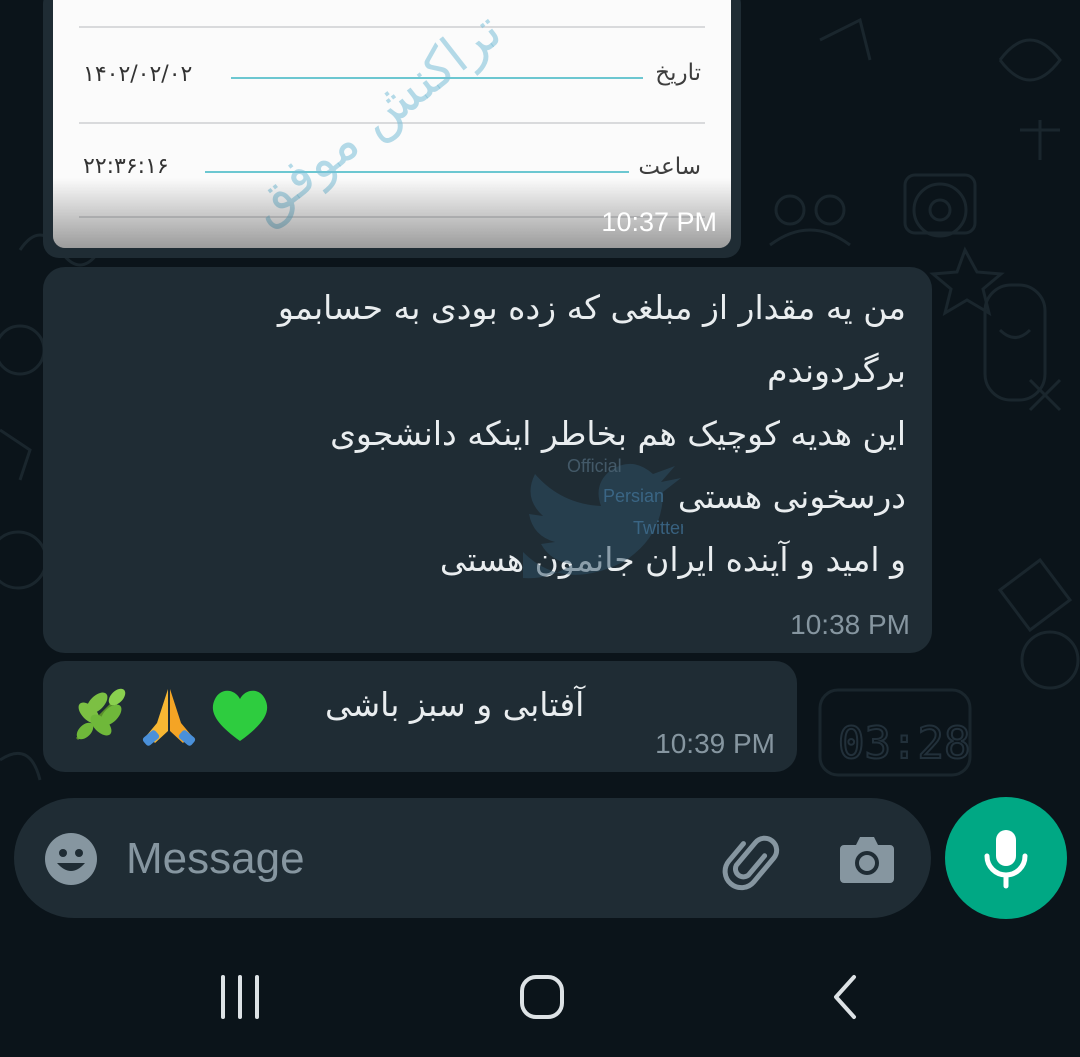  Describe the element at coordinates (169, 717) in the screenshot. I see `folded-hands-emoji-icon` at that location.